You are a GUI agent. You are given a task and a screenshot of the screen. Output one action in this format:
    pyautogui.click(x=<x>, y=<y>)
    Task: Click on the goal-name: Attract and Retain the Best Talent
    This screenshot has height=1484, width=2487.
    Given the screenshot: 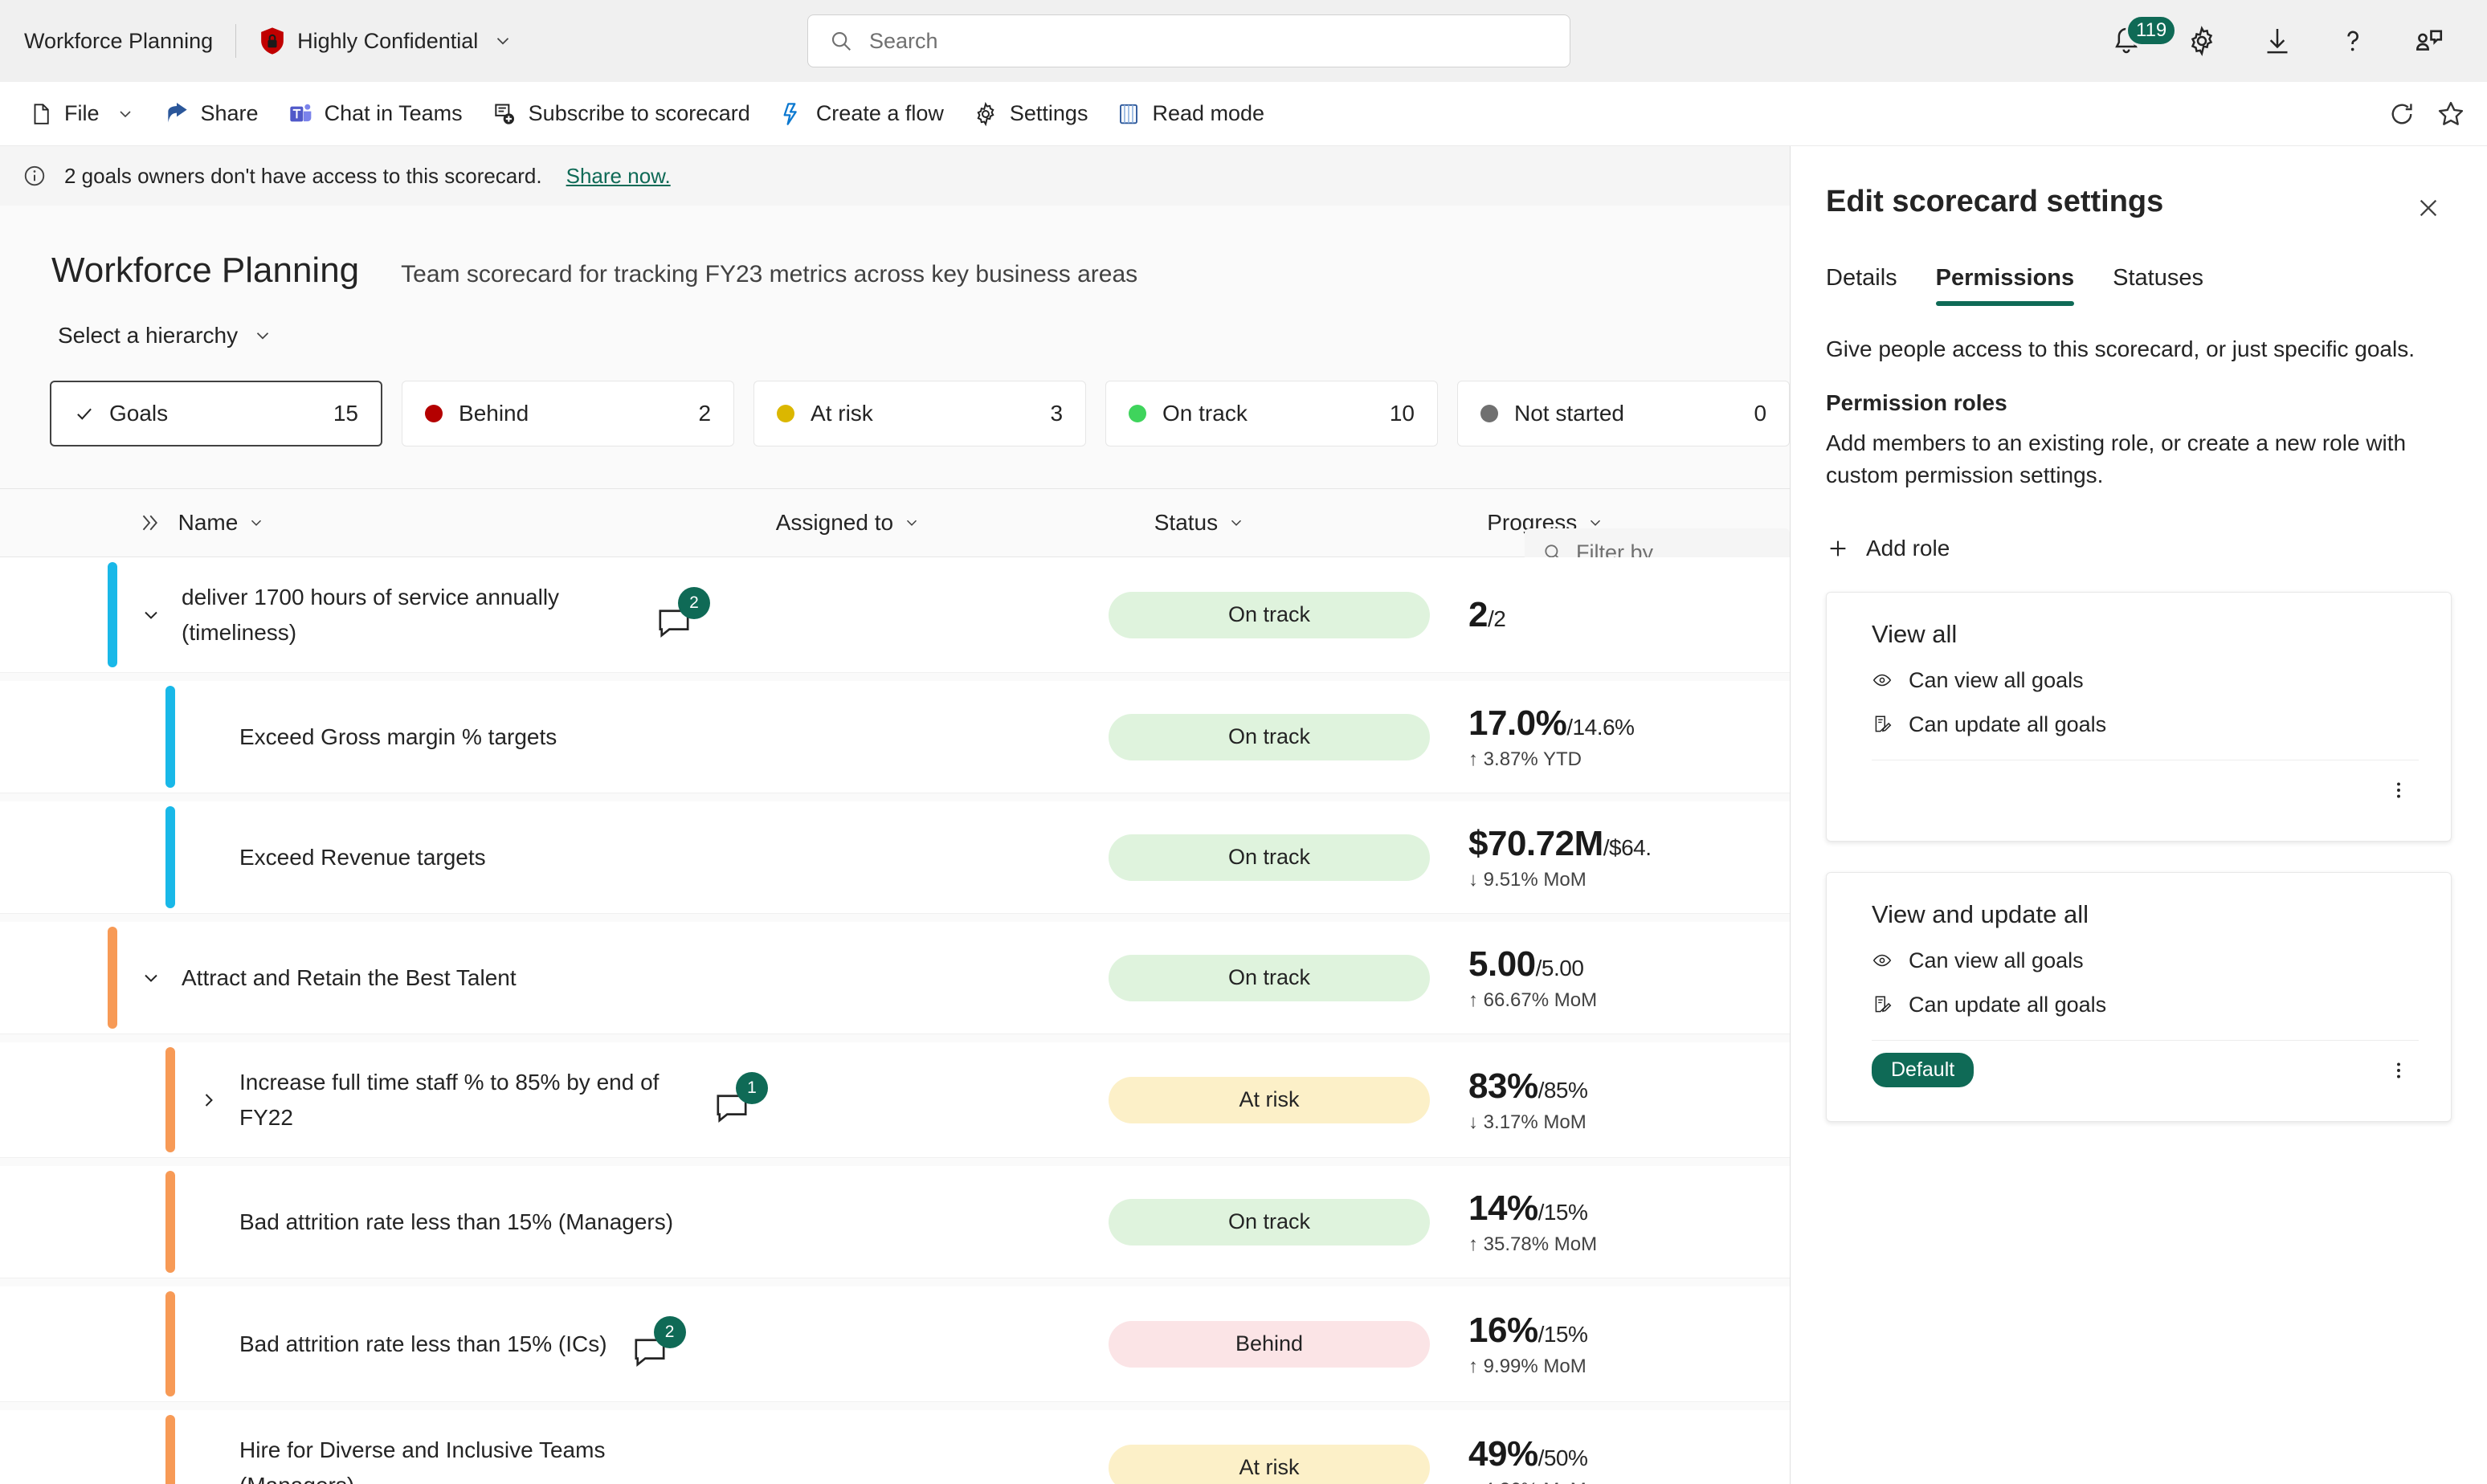 What is the action you would take?
    pyautogui.click(x=349, y=977)
    